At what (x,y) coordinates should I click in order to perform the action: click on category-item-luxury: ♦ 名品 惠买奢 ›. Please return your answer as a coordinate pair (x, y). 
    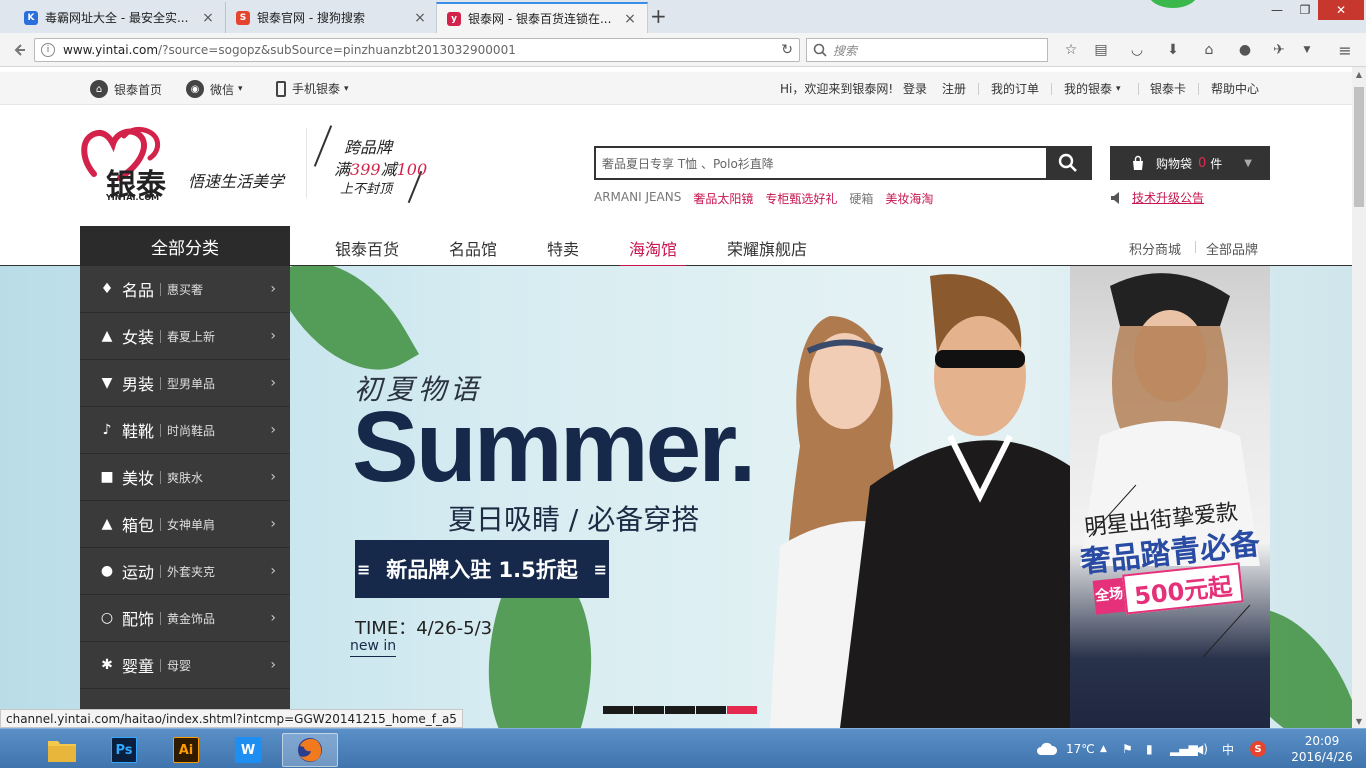
    Looking at the image, I should click on (185, 289).